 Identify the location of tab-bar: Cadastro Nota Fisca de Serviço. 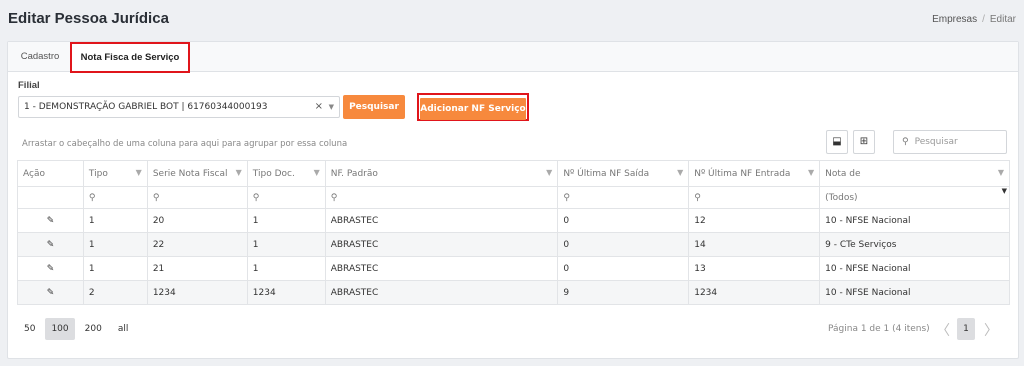
(513, 57).